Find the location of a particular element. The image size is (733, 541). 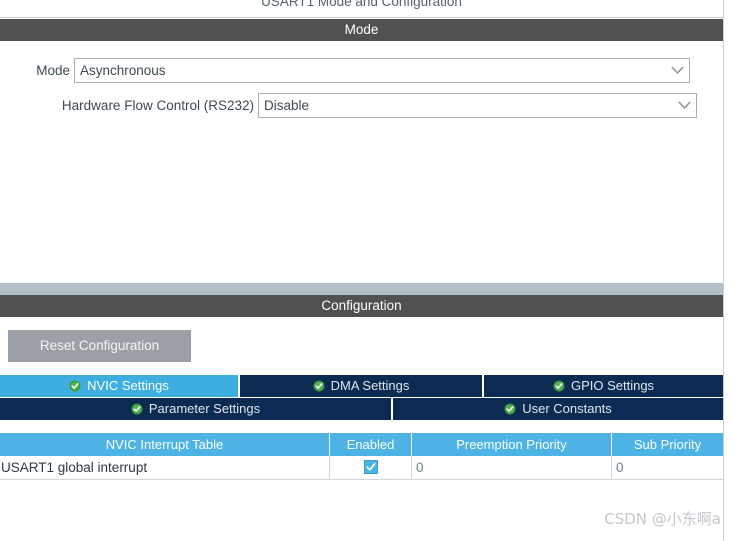

tab-dma-settings: DMA Settings is located at coordinates (361, 386).